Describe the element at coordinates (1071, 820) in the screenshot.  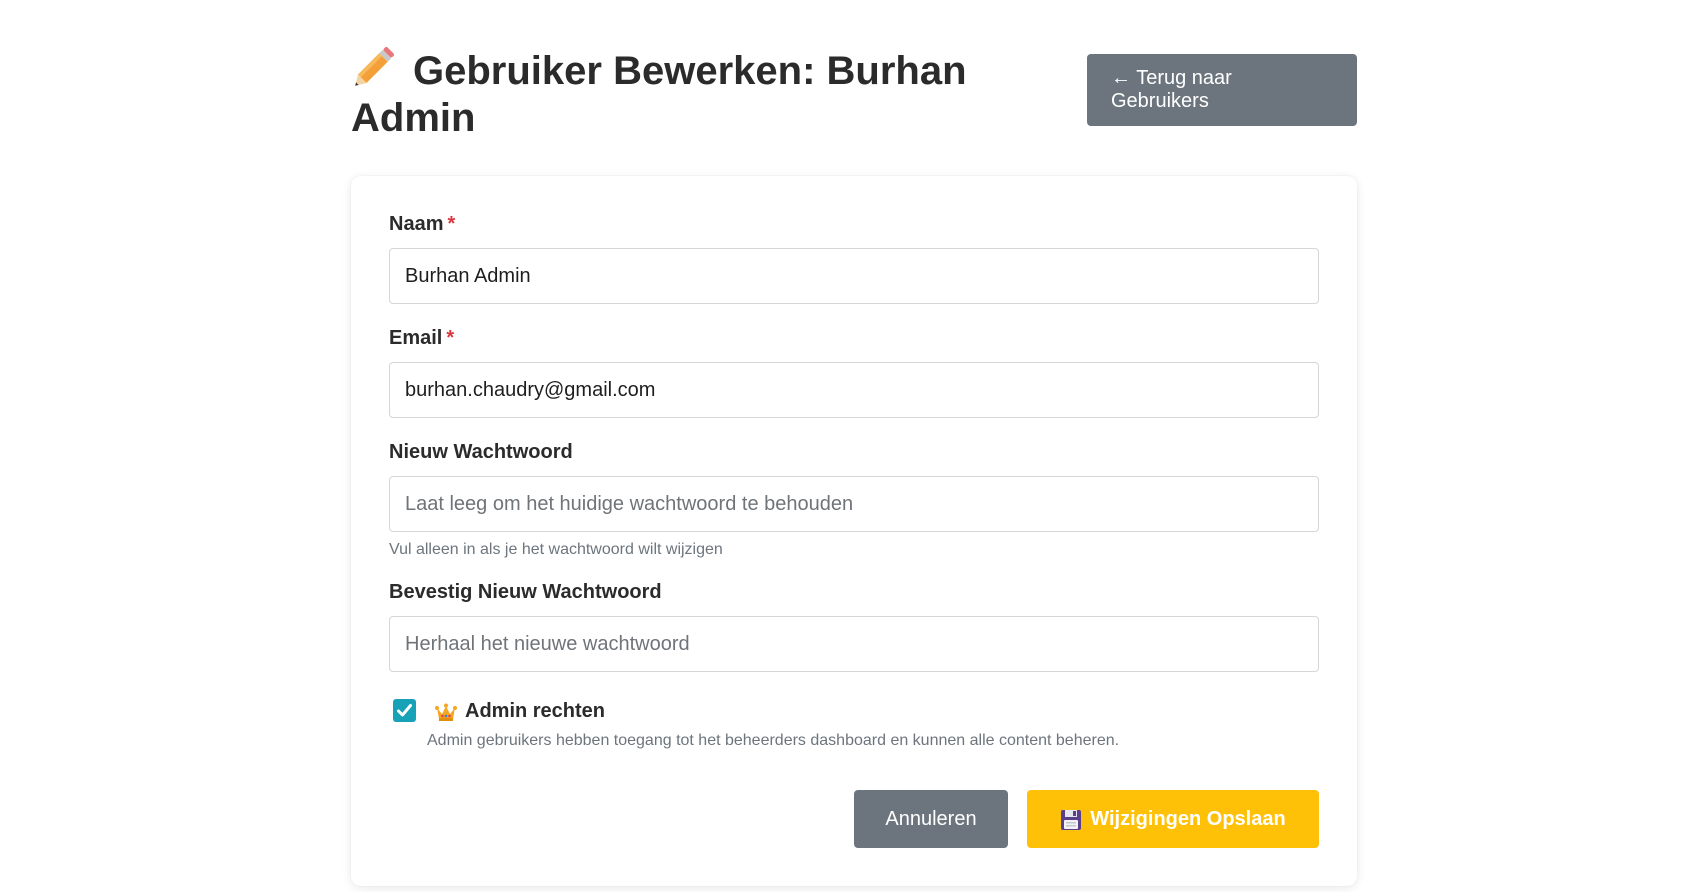
I see `floppy-disk-icon` at that location.